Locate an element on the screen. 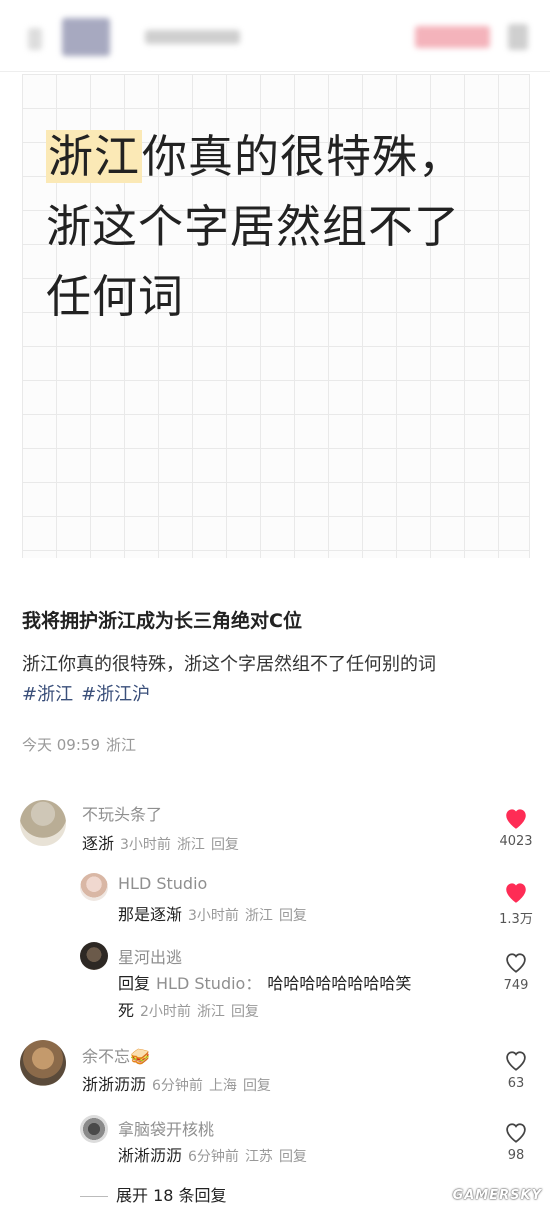 Image resolution: width=550 pixels, height=1211 pixels. like-count: 4023 is located at coordinates (516, 841).